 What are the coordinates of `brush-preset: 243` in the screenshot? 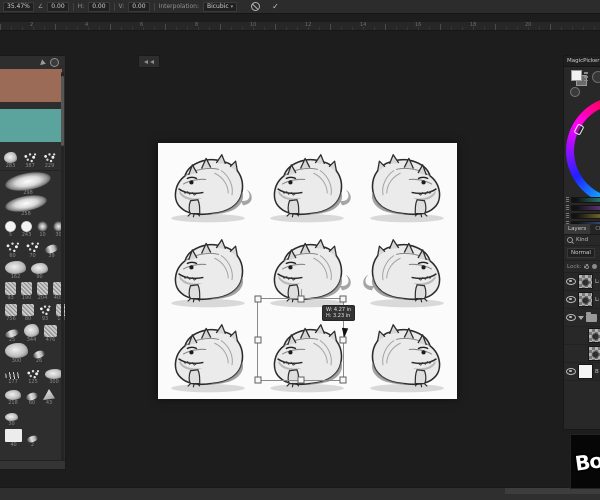 It's located at (26, 229).